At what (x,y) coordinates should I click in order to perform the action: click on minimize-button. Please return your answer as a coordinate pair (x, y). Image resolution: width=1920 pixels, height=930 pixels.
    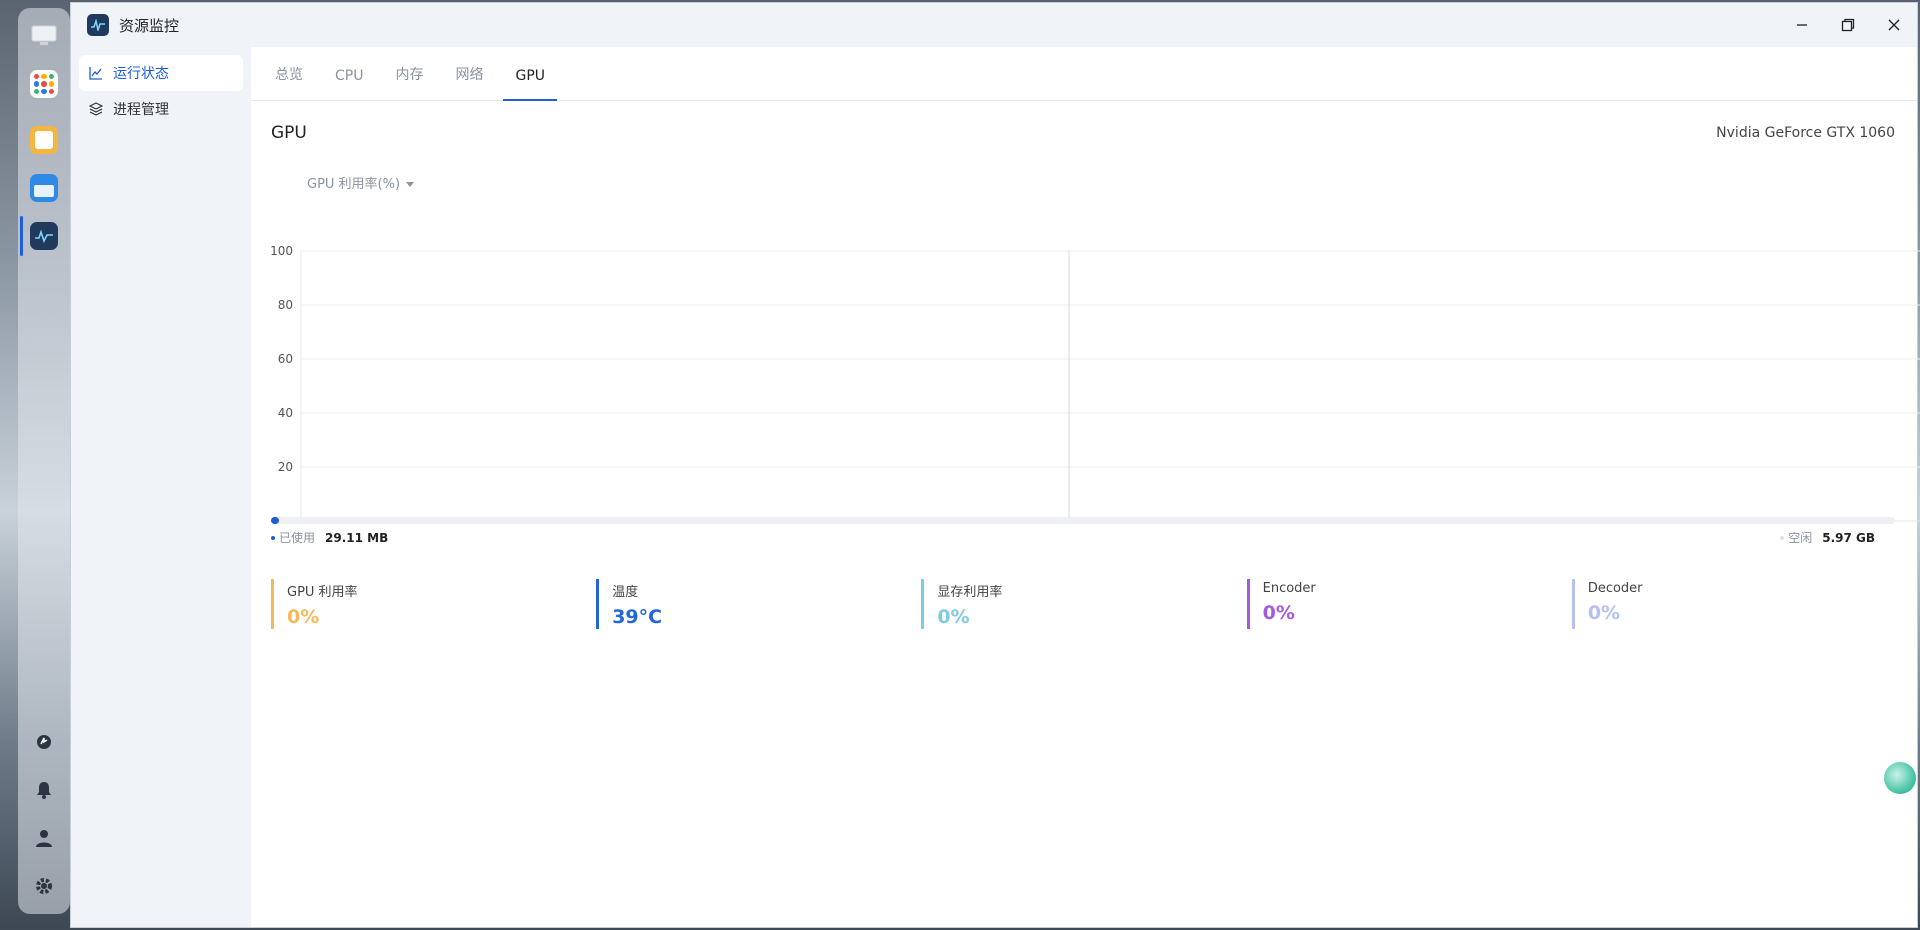
    Looking at the image, I should click on (1802, 25).